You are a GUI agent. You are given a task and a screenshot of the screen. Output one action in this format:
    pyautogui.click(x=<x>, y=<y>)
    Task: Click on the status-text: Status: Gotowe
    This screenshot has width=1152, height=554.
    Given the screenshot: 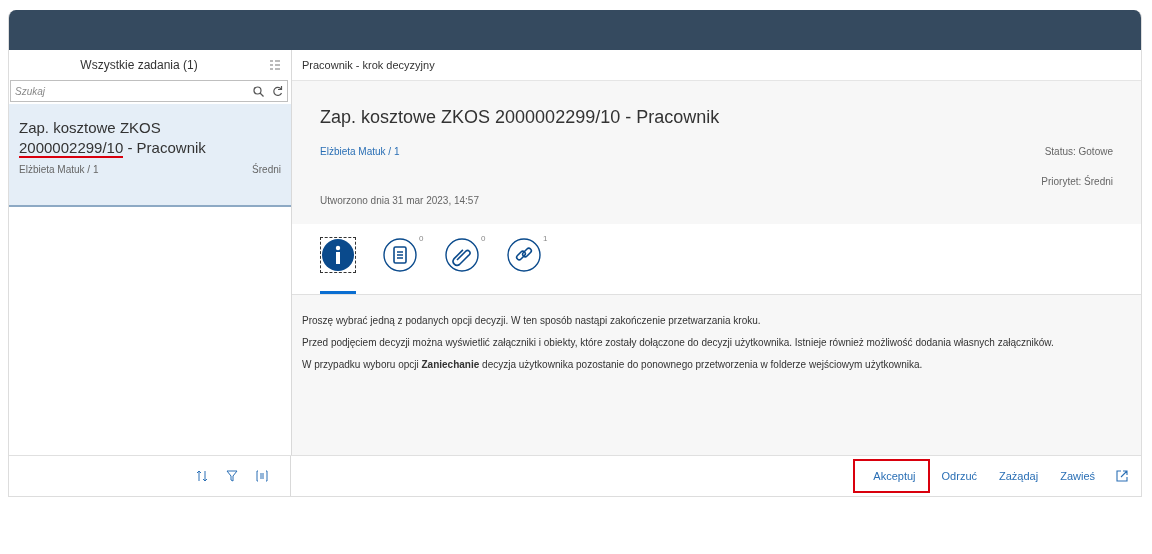 What is the action you would take?
    pyautogui.click(x=1078, y=151)
    